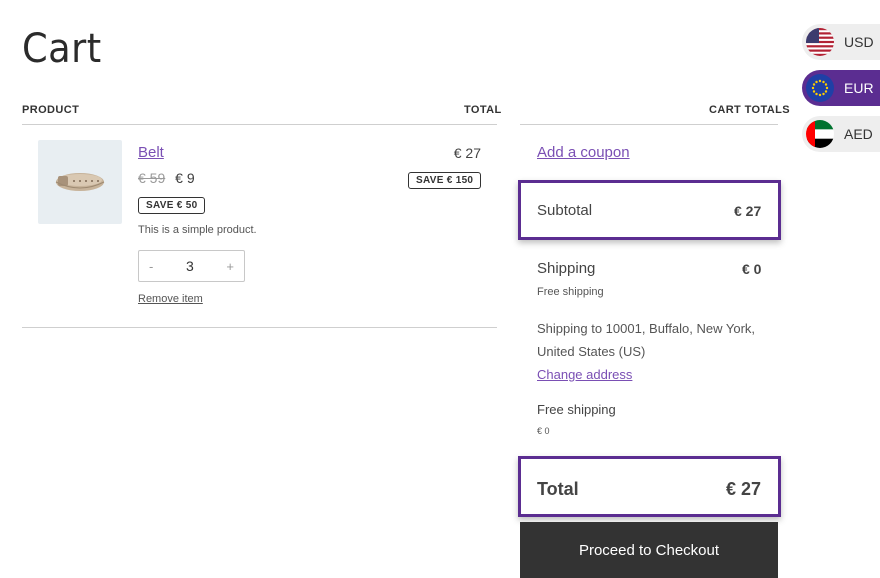  I want to click on currency-code: AED, so click(858, 134).